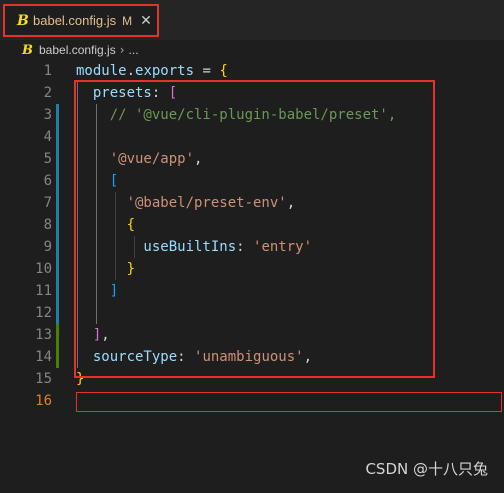  What do you see at coordinates (43, 313) in the screenshot?
I see `line-number: 12` at bounding box center [43, 313].